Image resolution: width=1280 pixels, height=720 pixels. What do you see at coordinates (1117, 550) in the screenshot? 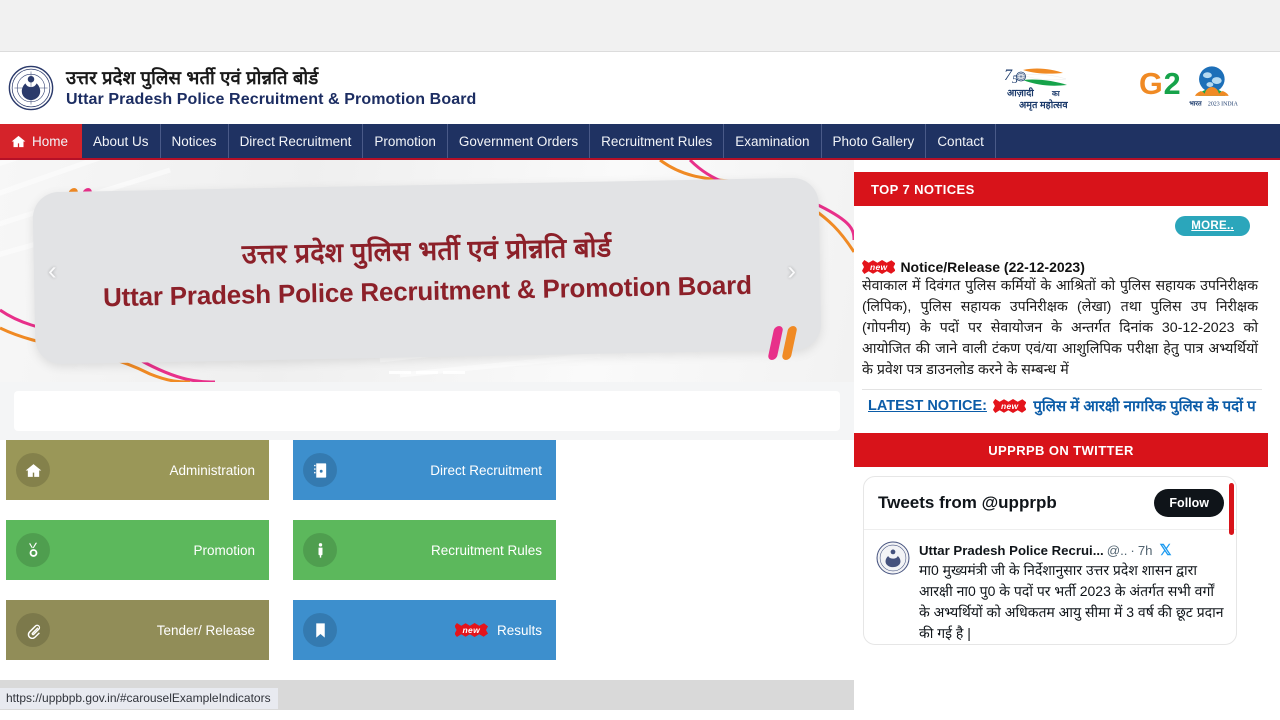
I see `tweet-handle: @..` at bounding box center [1117, 550].